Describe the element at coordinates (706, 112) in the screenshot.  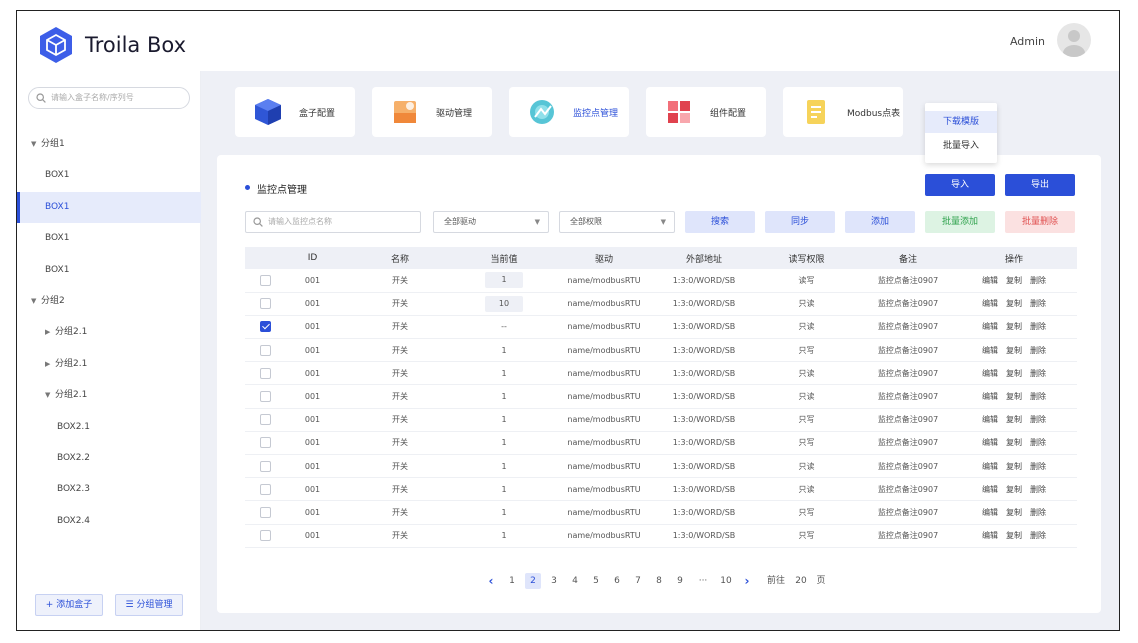
I see `module-card-4: 组件配置` at that location.